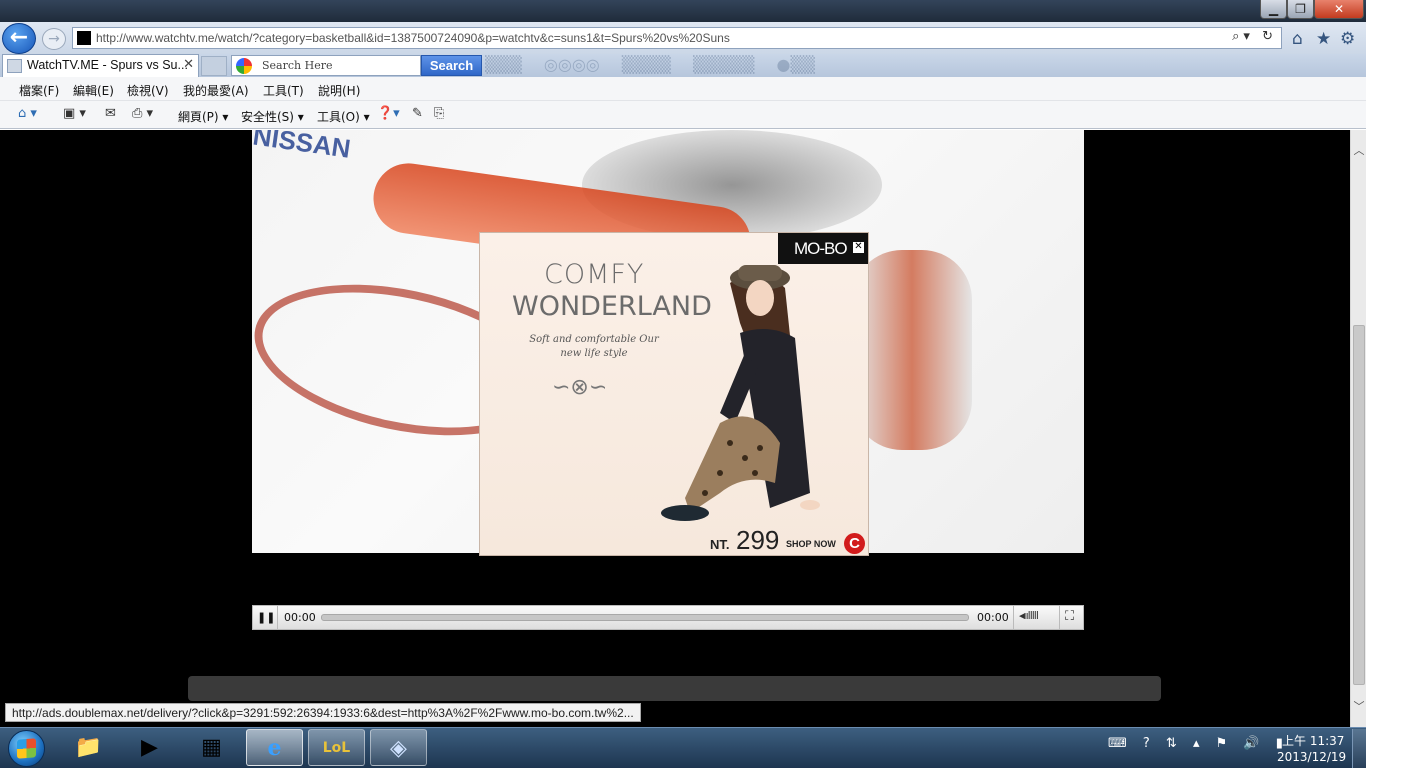  What do you see at coordinates (1359, 748) in the screenshot?
I see `show-desktop-button` at bounding box center [1359, 748].